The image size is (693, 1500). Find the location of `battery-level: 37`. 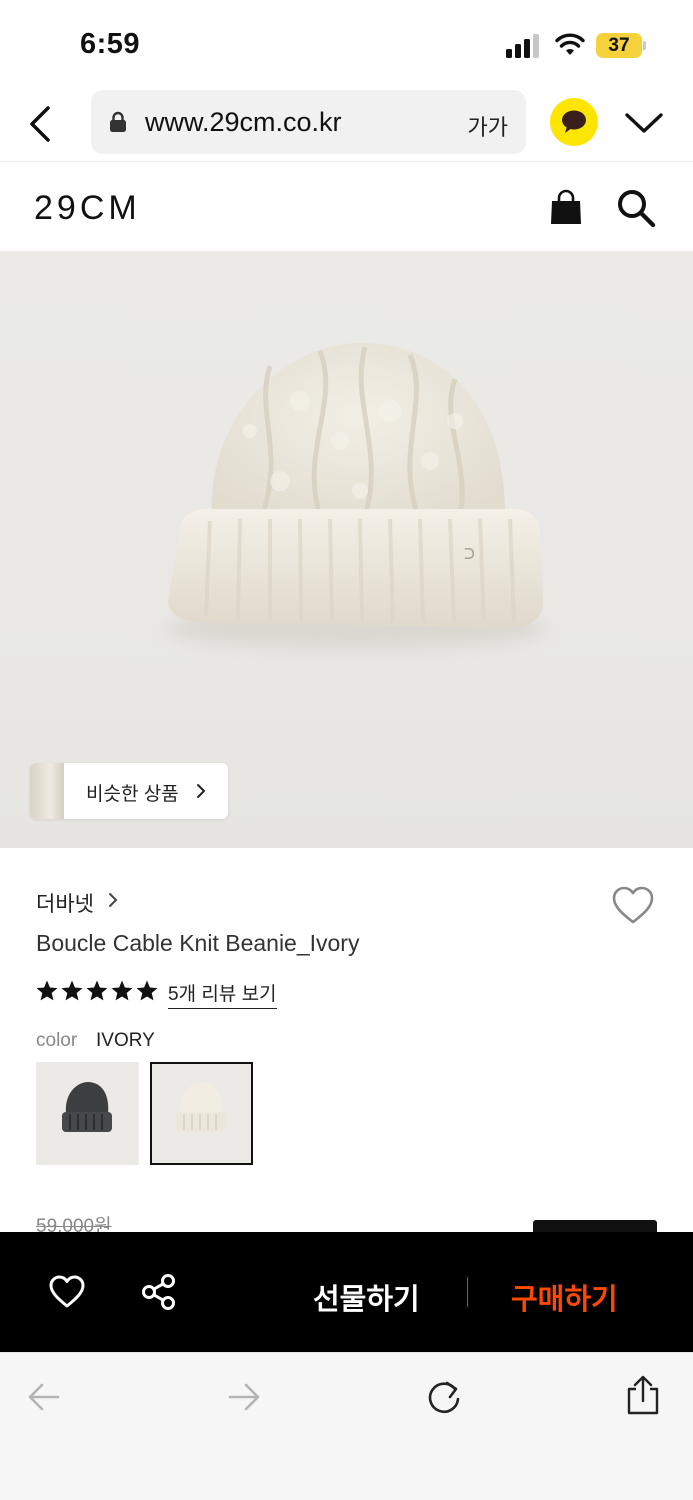

battery-level: 37 is located at coordinates (619, 45).